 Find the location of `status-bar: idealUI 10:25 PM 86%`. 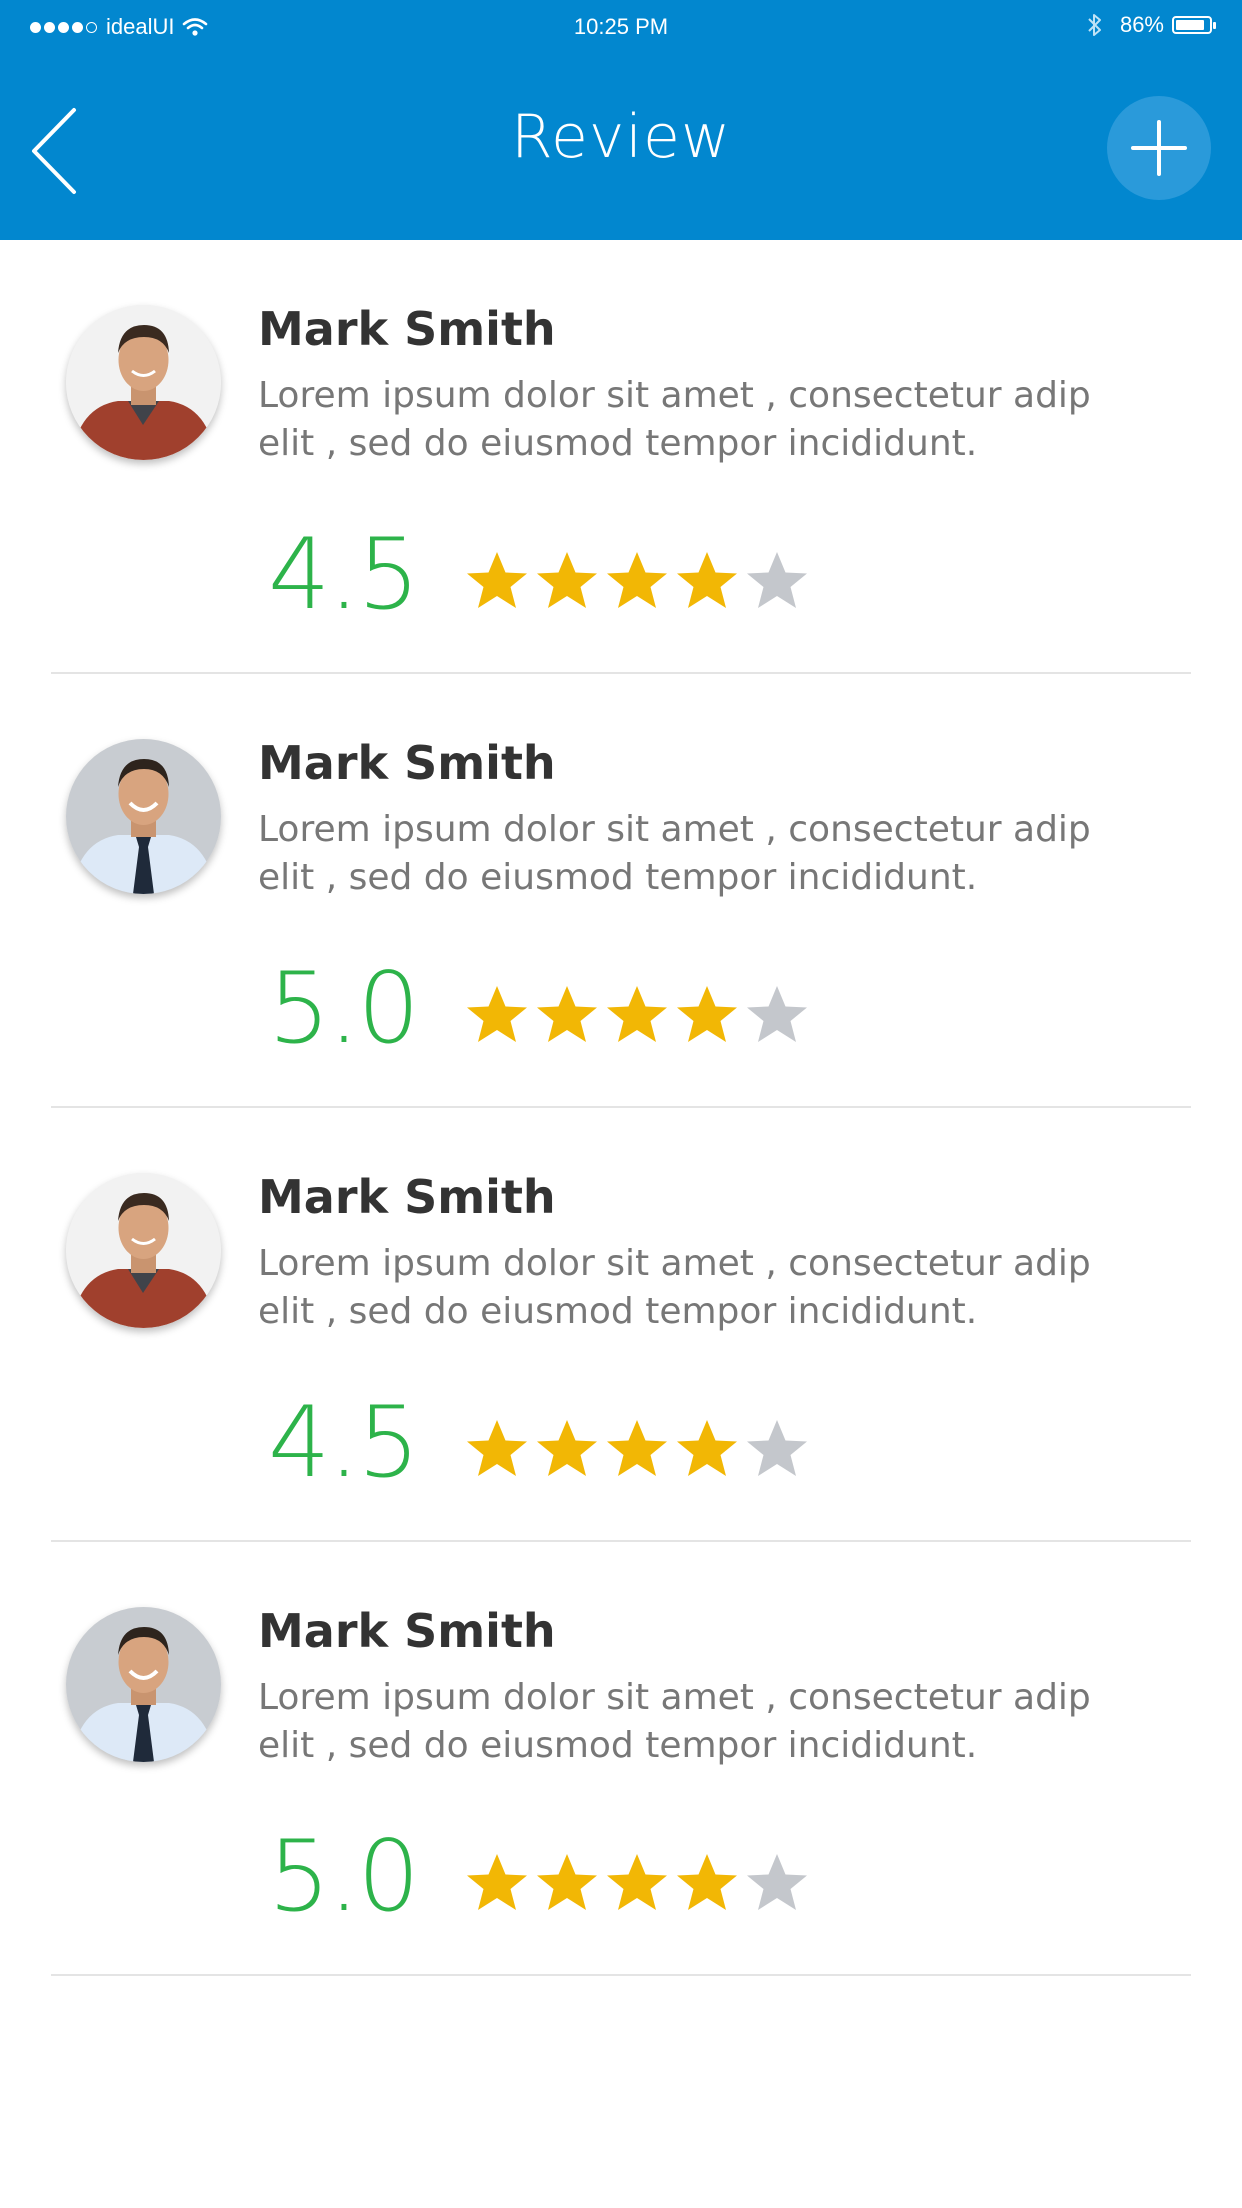

status-bar: idealUI 10:25 PM 86% is located at coordinates (621, 28).